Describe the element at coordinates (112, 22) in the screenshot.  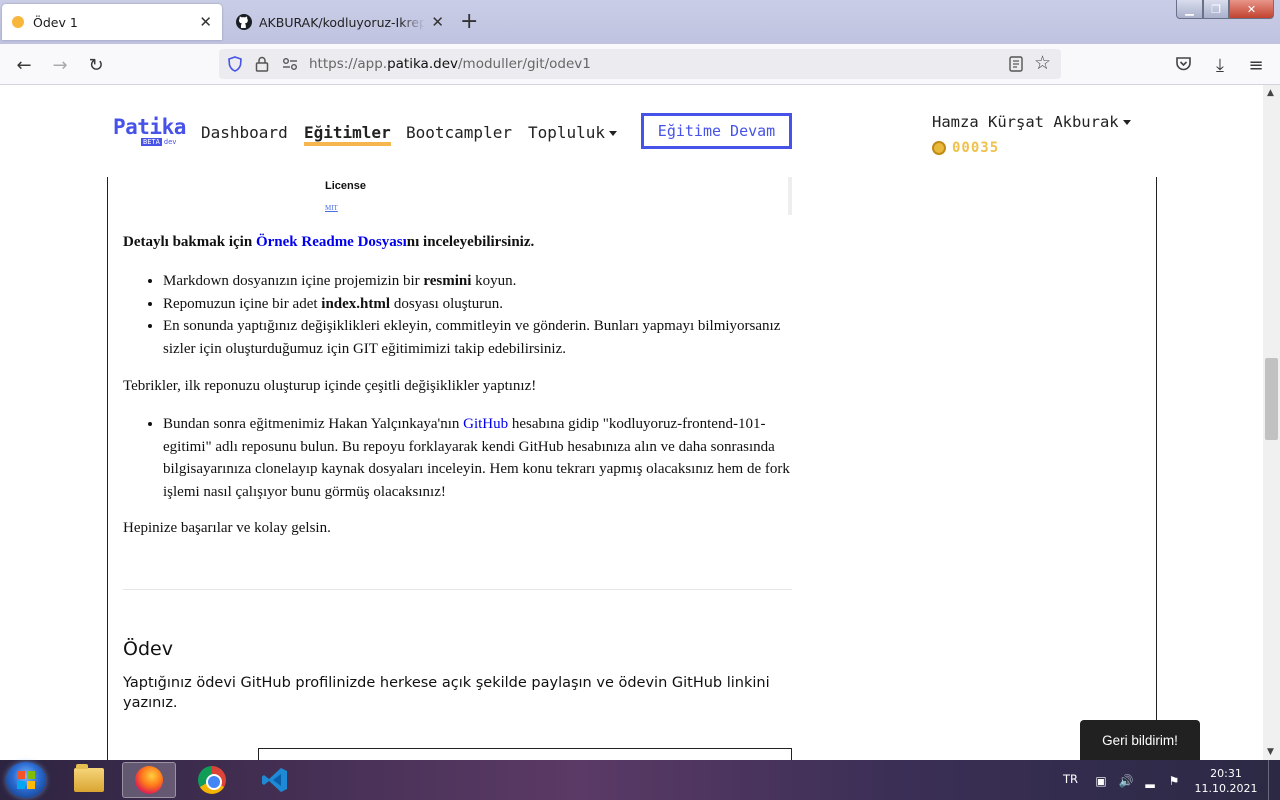
I see `tab-odev-1: Ödev 1 ✕` at that location.